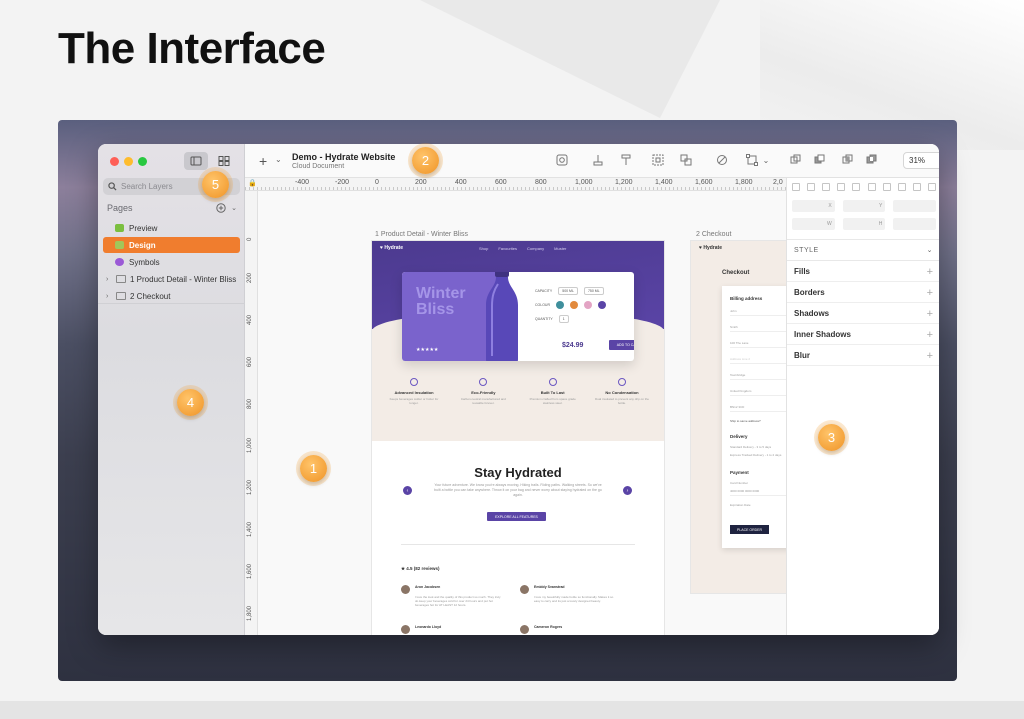 This screenshot has height=719, width=1024. Describe the element at coordinates (563, 319) in the screenshot. I see `quantity-stepper: 1` at that location.